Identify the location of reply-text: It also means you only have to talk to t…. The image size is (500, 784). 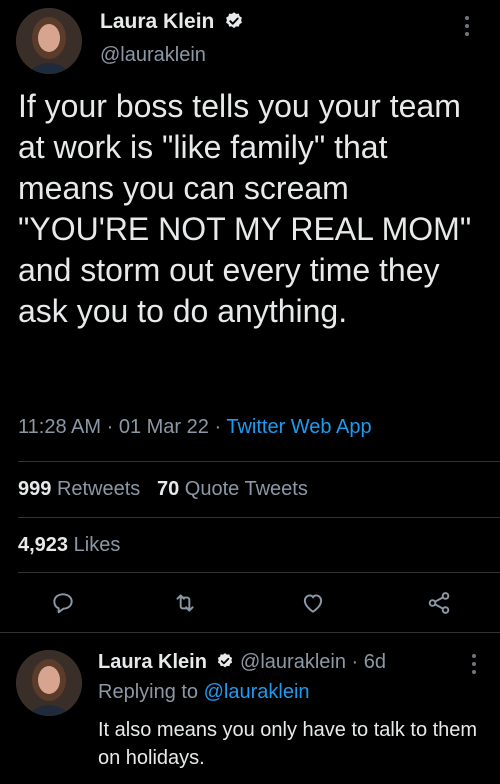
(288, 744).